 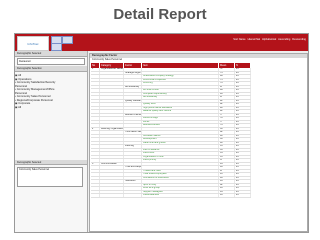 What do you see at coordinates (227, 181) in the screenshot?
I see `table-cell: 63` at bounding box center [227, 181].